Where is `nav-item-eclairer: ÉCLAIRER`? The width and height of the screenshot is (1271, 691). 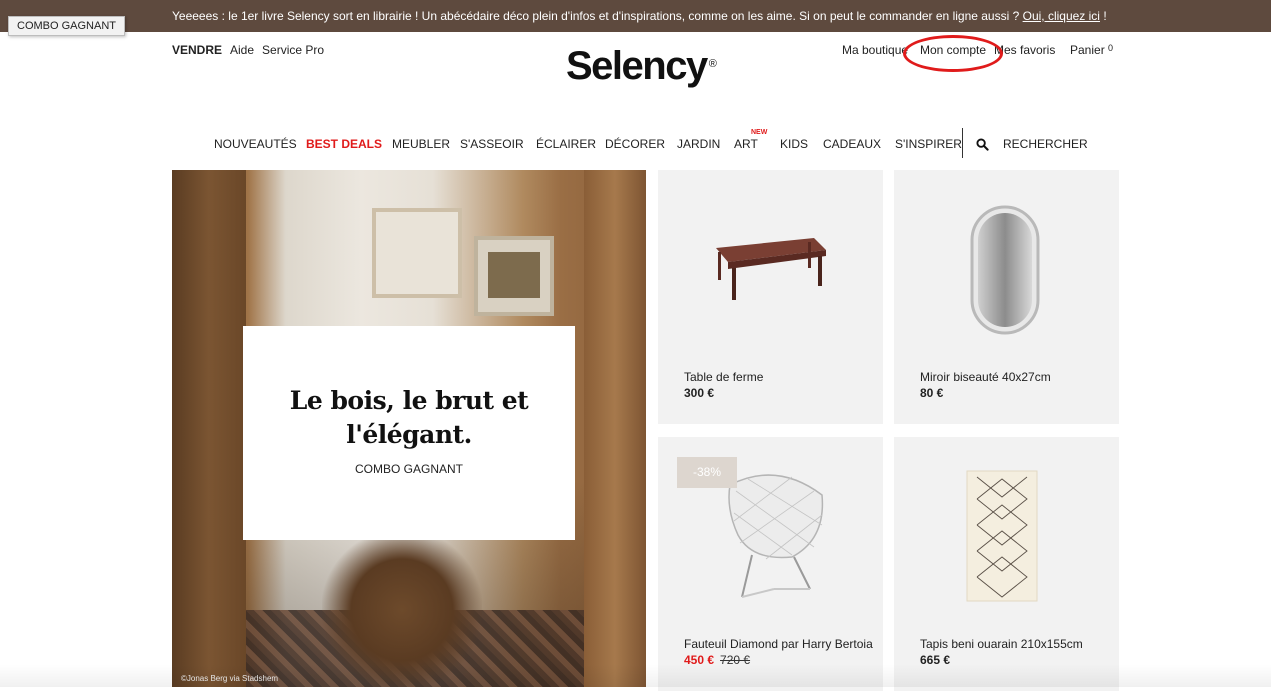
nav-item-eclairer: ÉCLAIRER is located at coordinates (566, 144).